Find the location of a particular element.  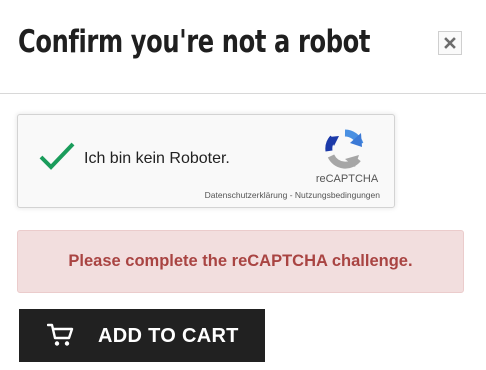

checkmark-icon is located at coordinates (57, 156).